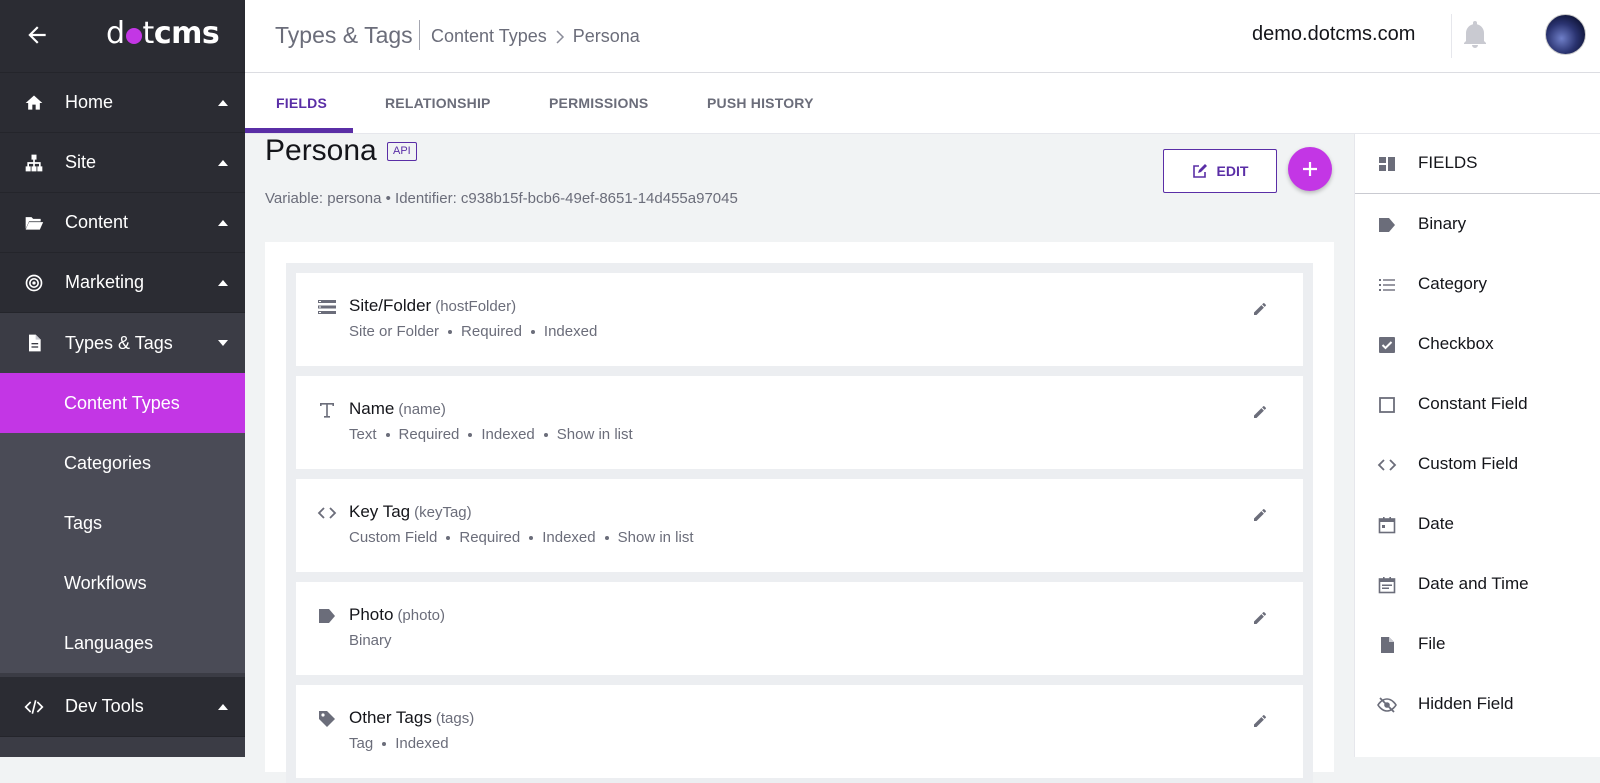 The height and width of the screenshot is (783, 1600). What do you see at coordinates (1387, 164) in the screenshot?
I see `dashboard-icon` at bounding box center [1387, 164].